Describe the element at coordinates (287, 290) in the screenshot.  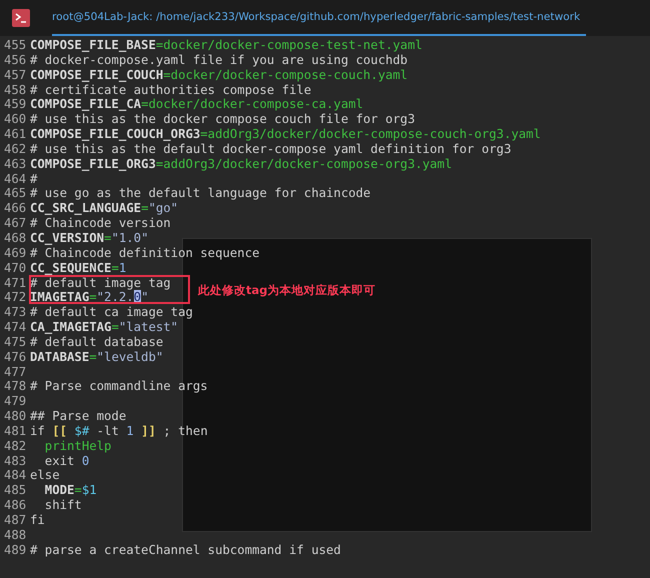
I see `annotation-text: 此处修改tag为本地对应版本即可` at that location.